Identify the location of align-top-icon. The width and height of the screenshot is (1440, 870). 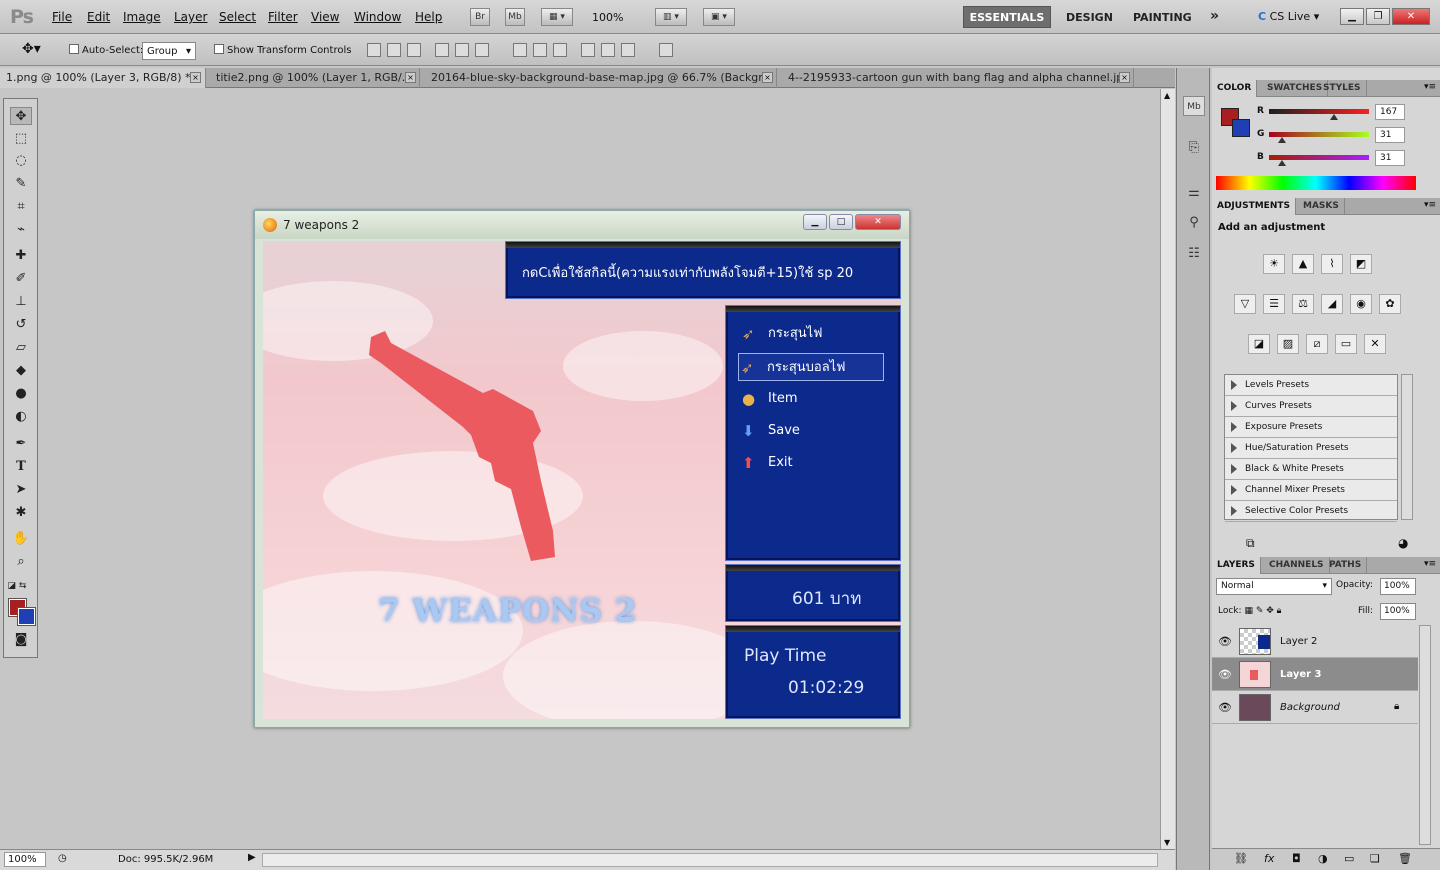
(374, 50).